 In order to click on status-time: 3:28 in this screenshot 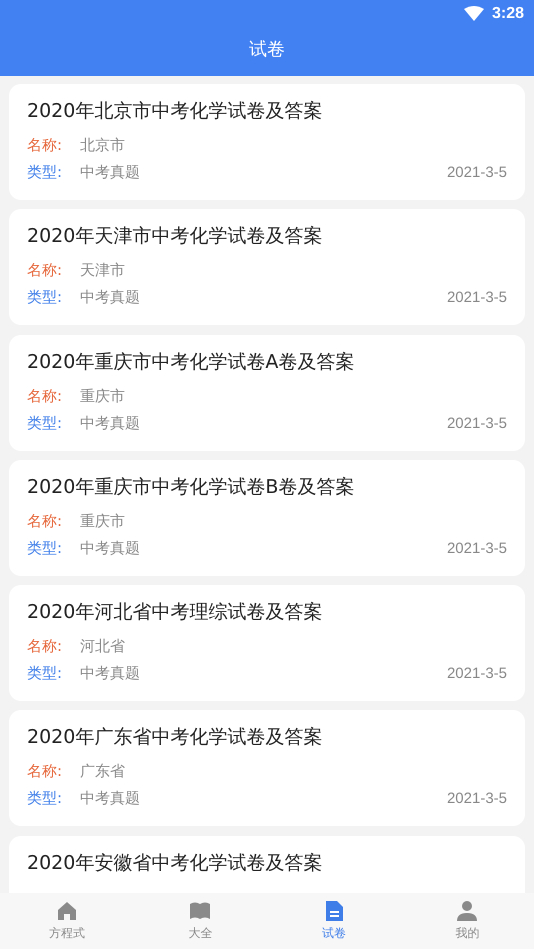, I will do `click(508, 14)`.